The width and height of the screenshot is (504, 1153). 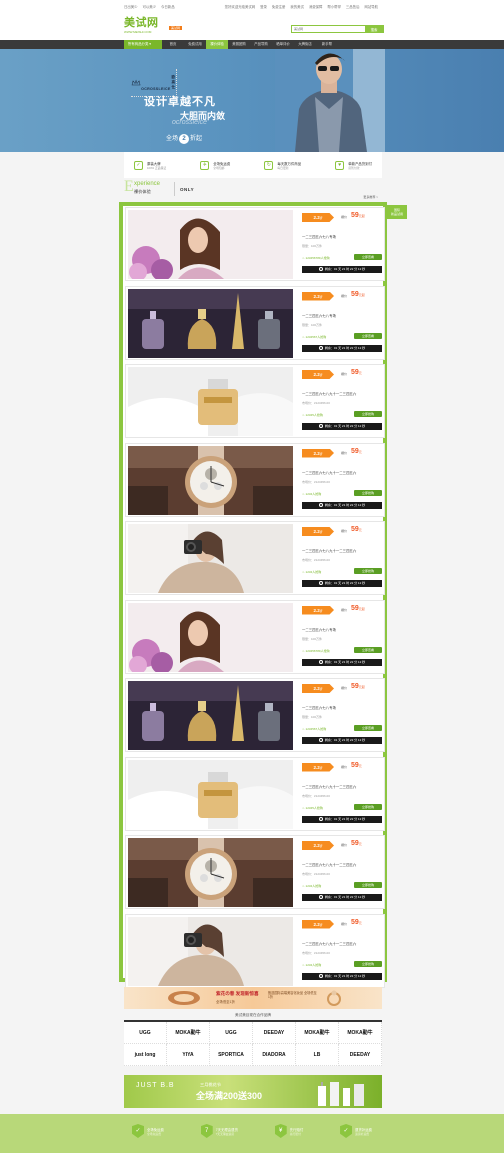 I want to click on nav-item: 美丽团购, so click(x=239, y=44).